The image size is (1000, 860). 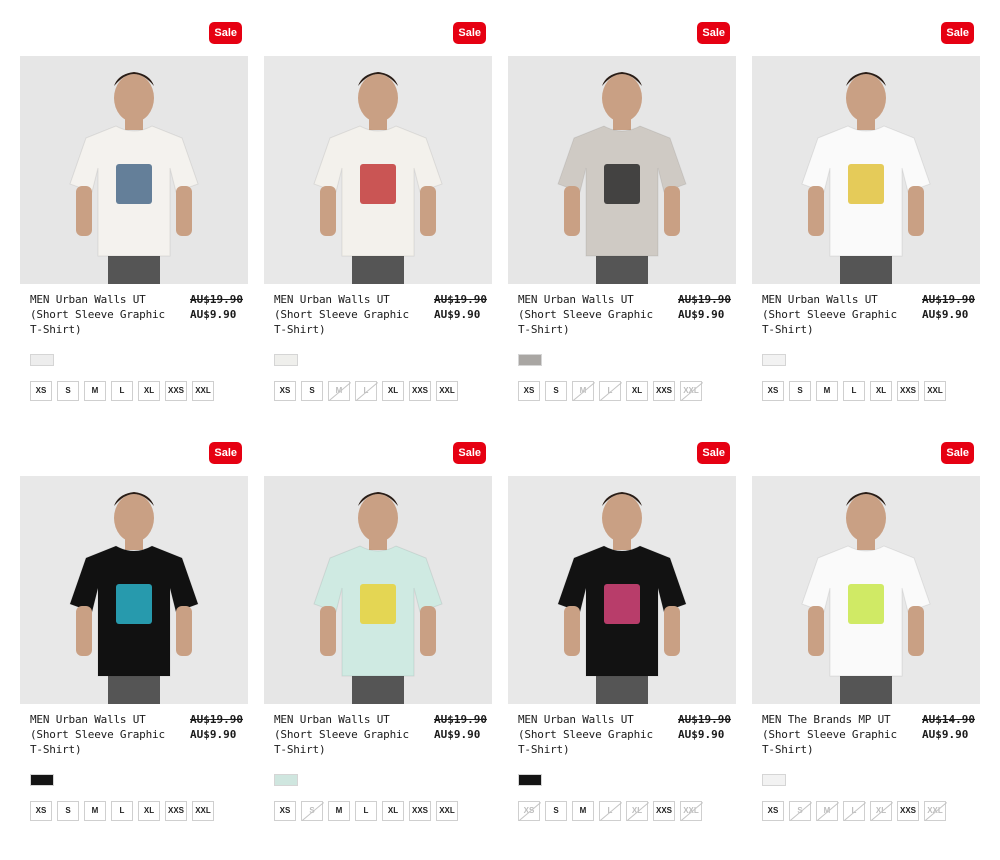 I want to click on model-wearing-tshirt-illustration, so click(x=866, y=178).